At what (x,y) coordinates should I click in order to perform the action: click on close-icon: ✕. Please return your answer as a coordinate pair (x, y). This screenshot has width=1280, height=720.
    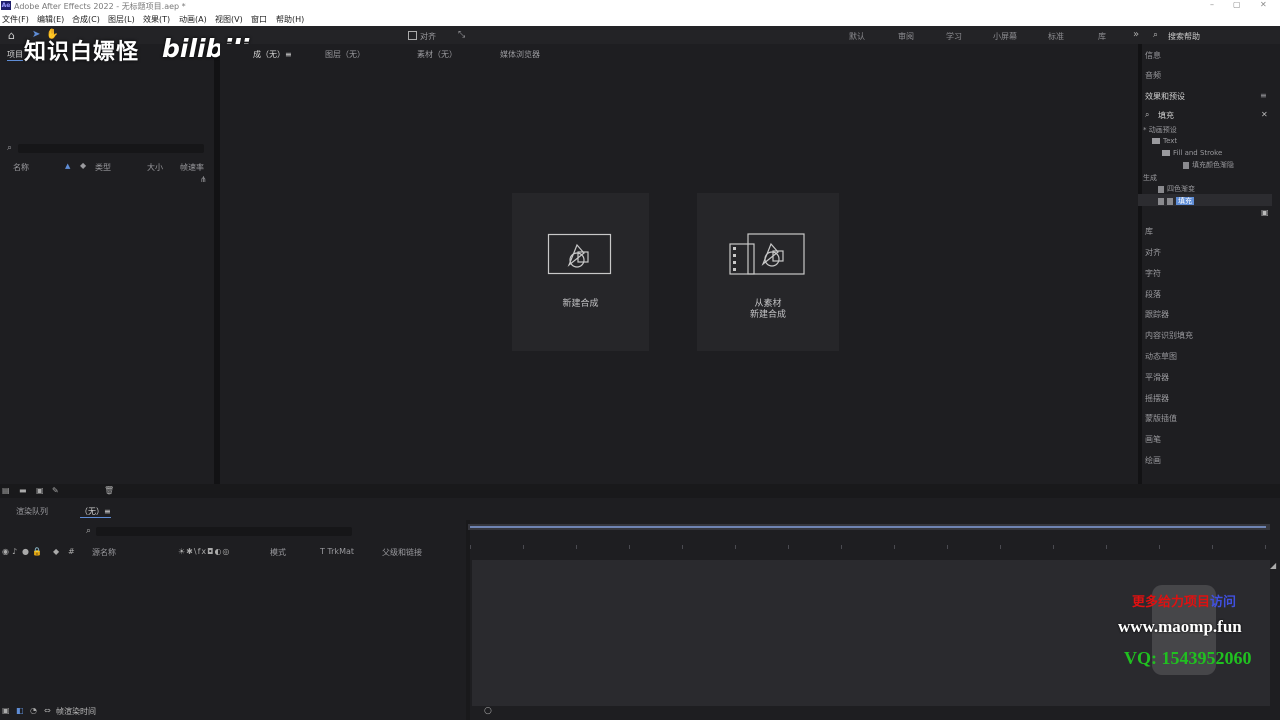
    Looking at the image, I should click on (1263, 4).